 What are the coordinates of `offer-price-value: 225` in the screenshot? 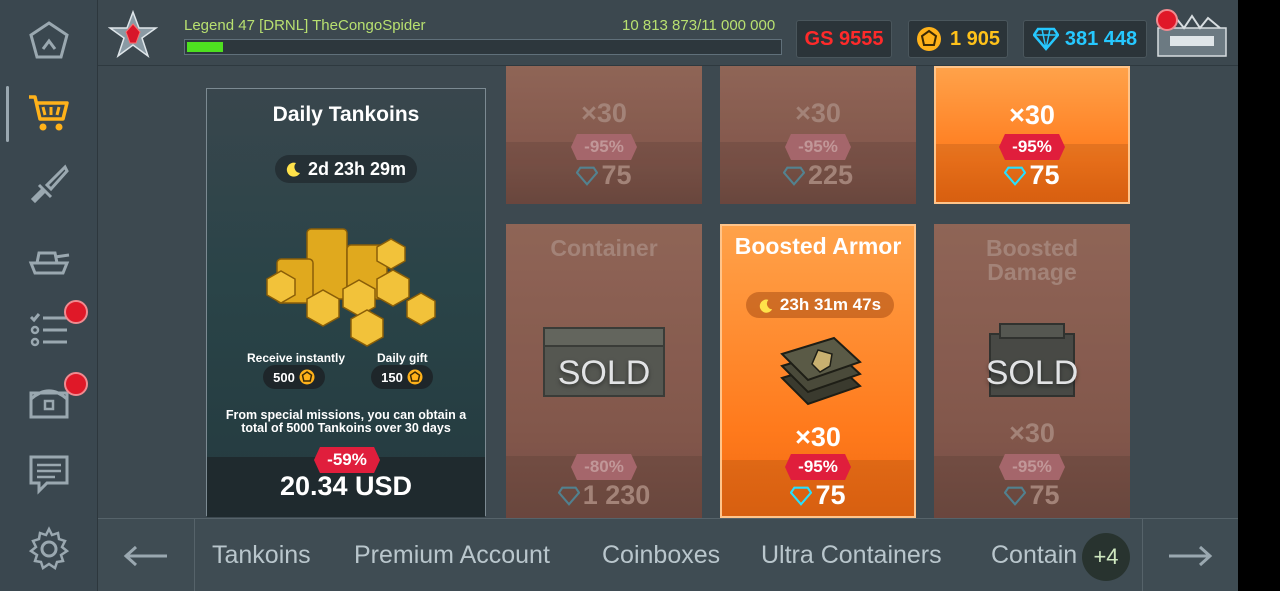 It's located at (830, 175).